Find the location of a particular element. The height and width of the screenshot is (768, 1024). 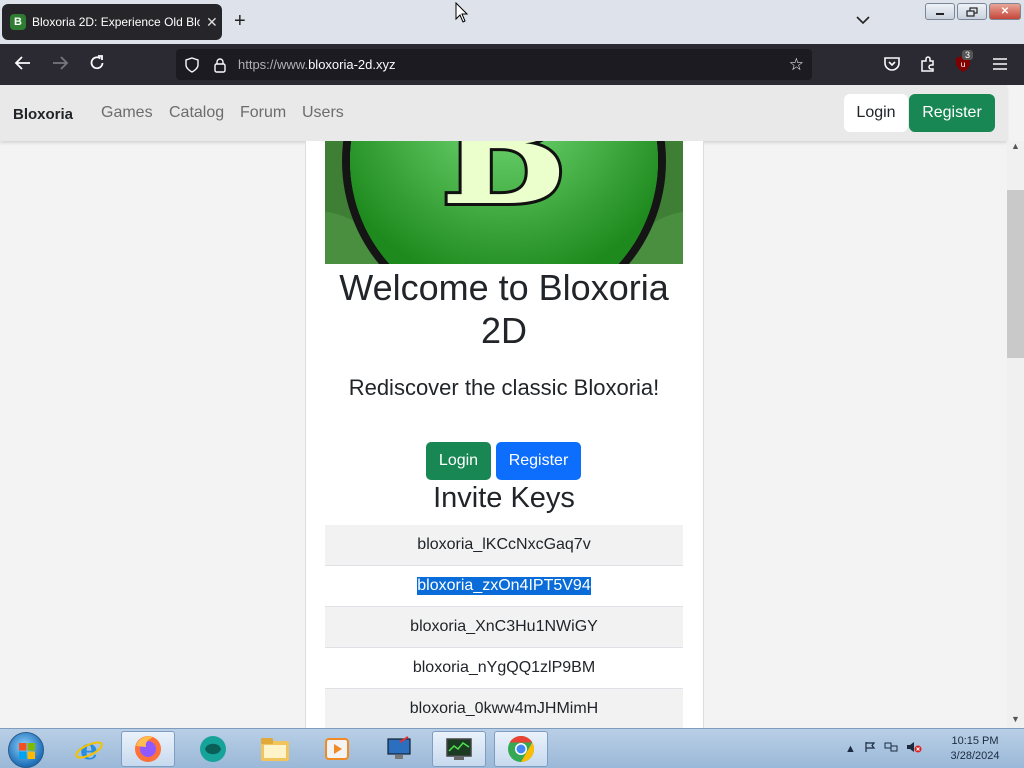

reload-icon is located at coordinates (97, 65).